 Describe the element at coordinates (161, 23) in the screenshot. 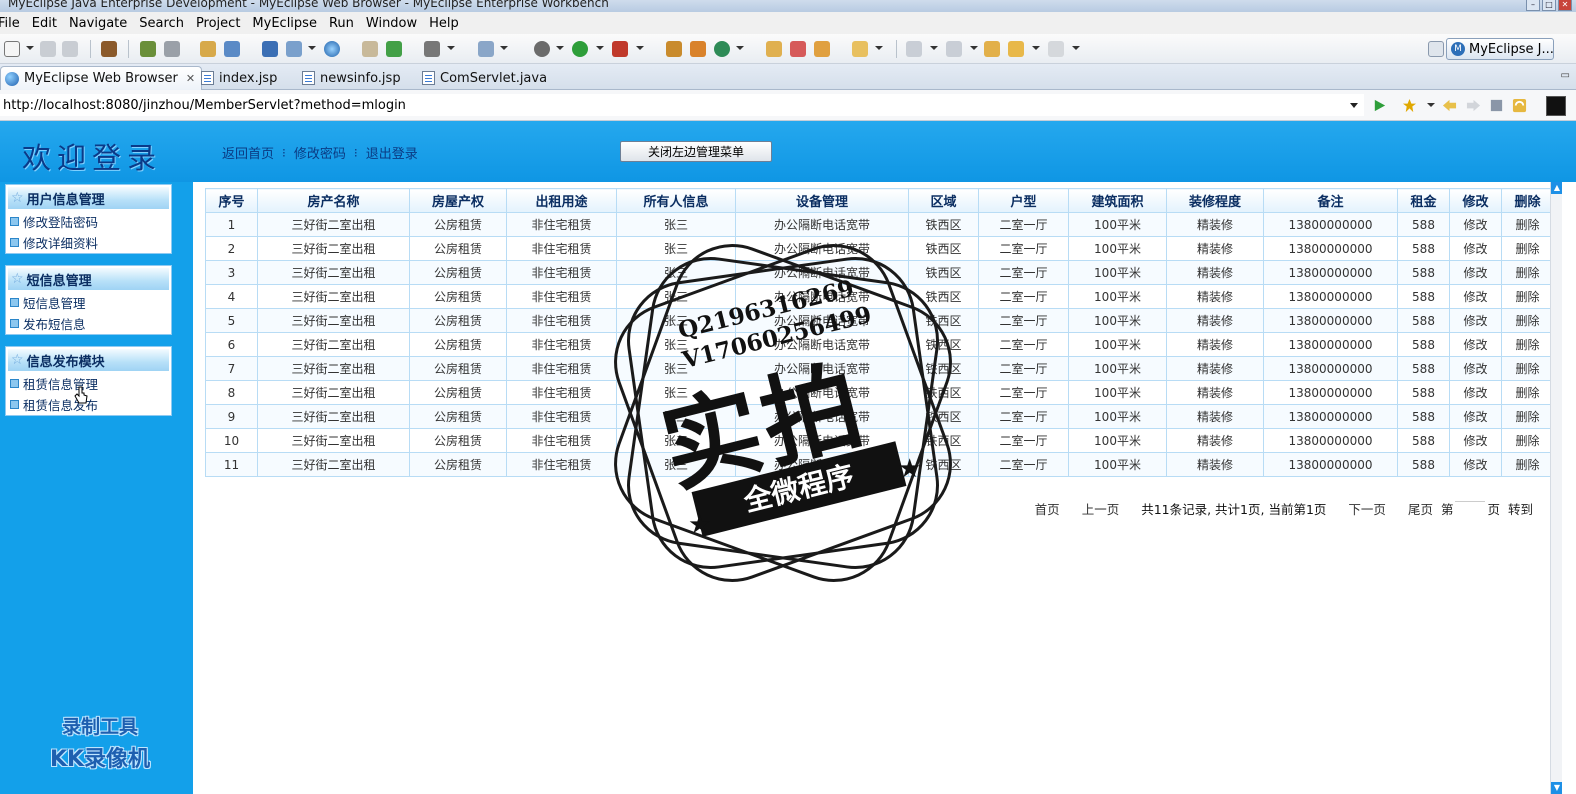

I see `menu-search: Search` at that location.